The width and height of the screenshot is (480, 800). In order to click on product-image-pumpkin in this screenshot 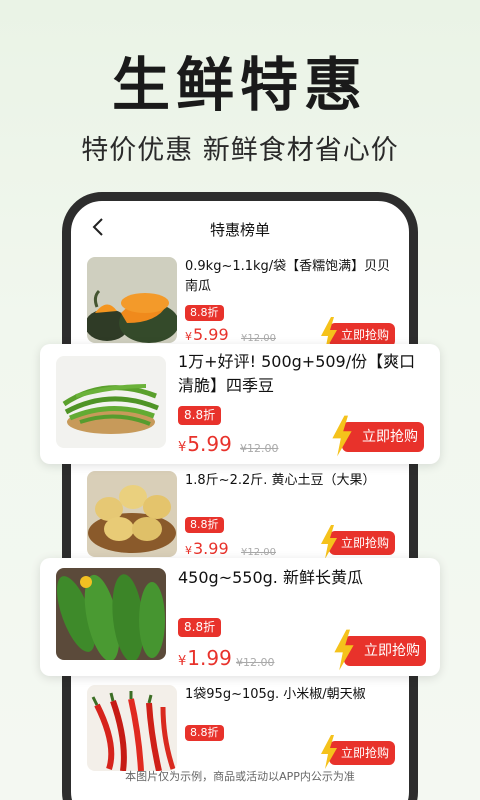, I will do `click(132, 300)`.